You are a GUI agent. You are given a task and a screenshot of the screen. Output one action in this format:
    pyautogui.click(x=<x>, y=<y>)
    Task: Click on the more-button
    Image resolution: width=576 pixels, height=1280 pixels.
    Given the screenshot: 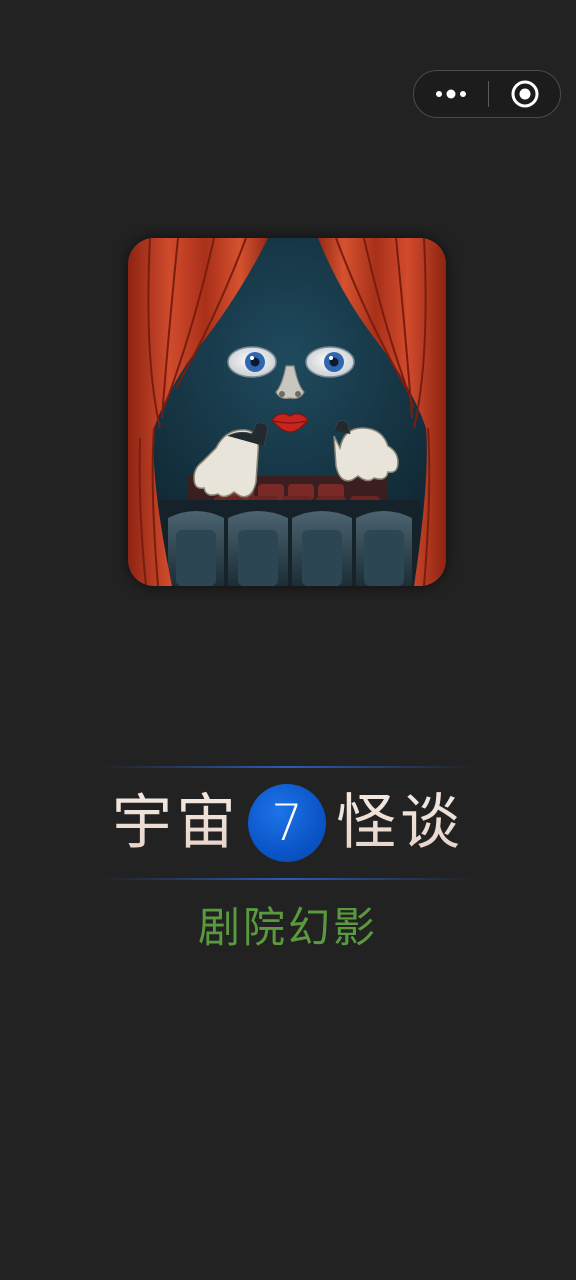 What is the action you would take?
    pyautogui.click(x=451, y=94)
    